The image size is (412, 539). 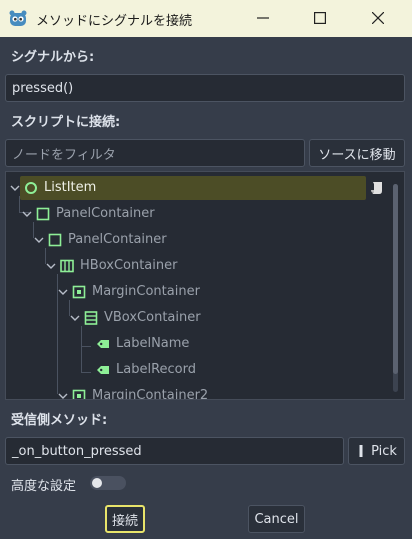 I want to click on tree-item-label: MarginContainer, so click(x=146, y=291).